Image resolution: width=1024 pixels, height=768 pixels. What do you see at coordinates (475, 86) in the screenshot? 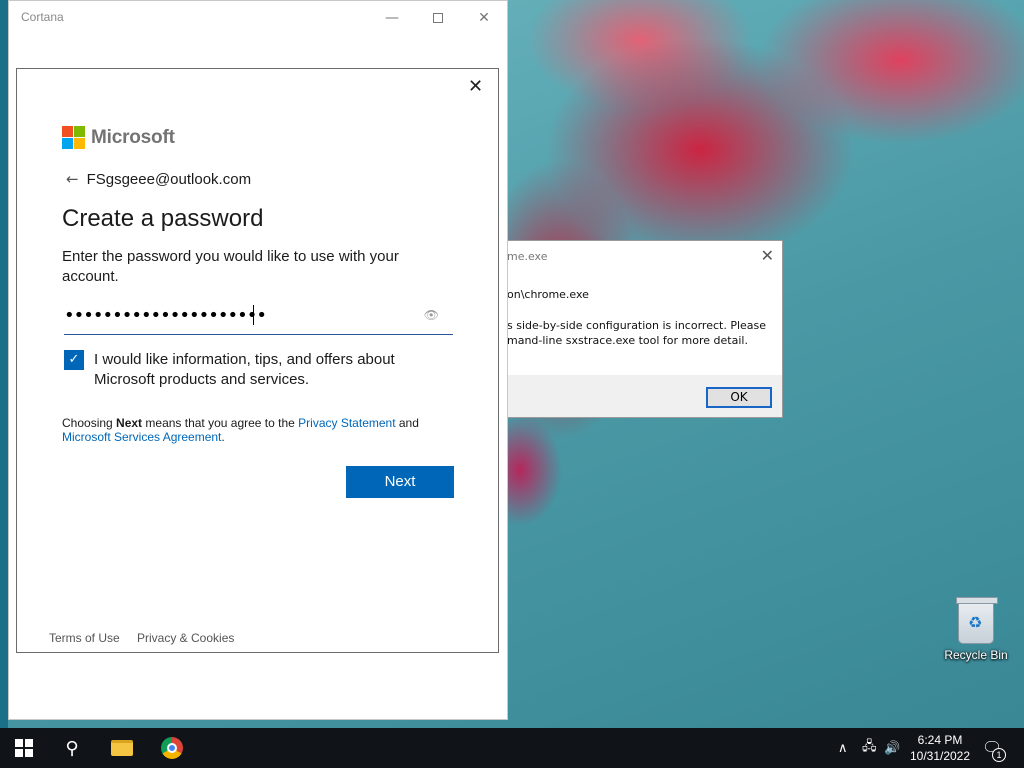
I see `signin-close-icon: ✕` at bounding box center [475, 86].